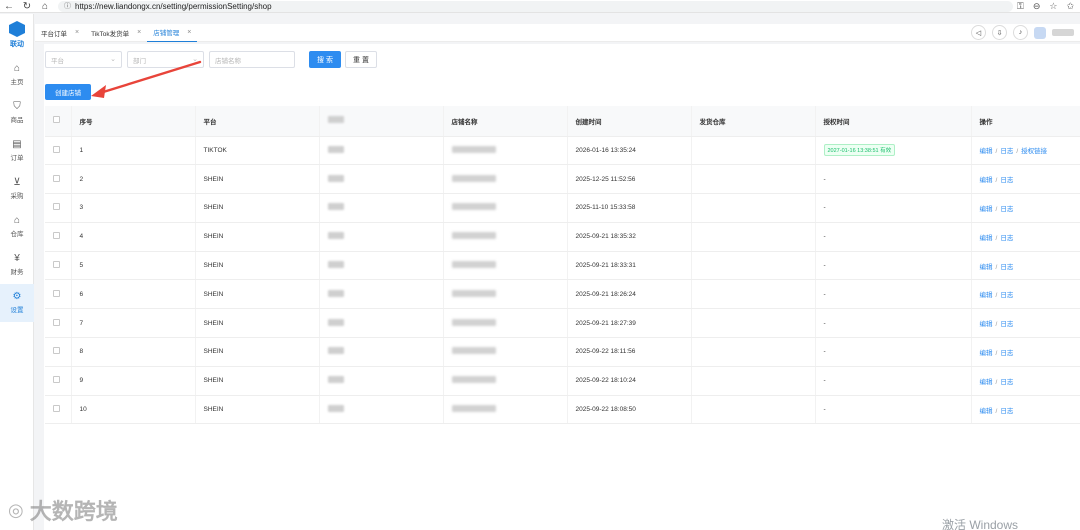 The image size is (1080, 530). I want to click on platform-select: 平台 ⌄, so click(83, 59).